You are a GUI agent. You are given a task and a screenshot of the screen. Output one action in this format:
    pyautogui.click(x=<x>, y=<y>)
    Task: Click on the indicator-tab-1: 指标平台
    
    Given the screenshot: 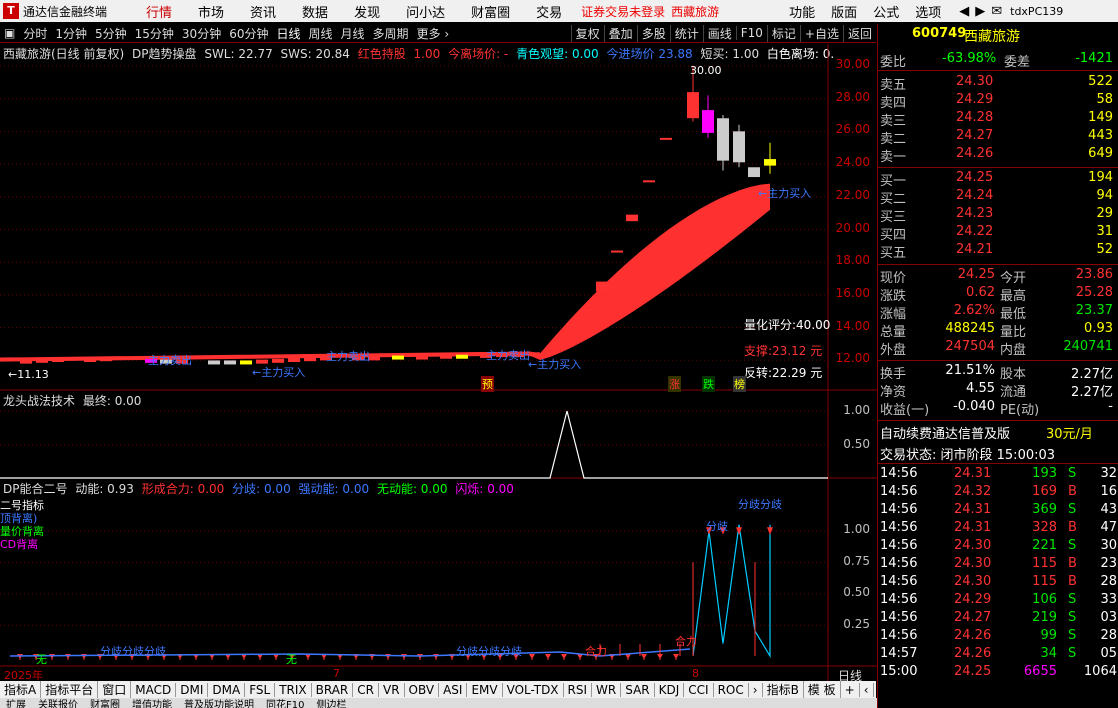 What is the action you would take?
    pyautogui.click(x=70, y=689)
    